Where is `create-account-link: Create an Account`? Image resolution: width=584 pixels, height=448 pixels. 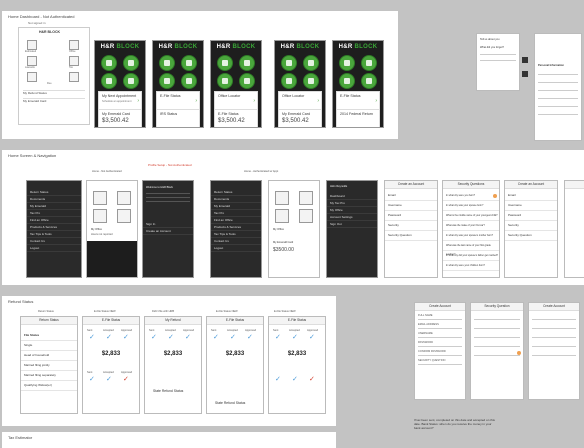 create-account-link: Create an Account is located at coordinates (168, 231).